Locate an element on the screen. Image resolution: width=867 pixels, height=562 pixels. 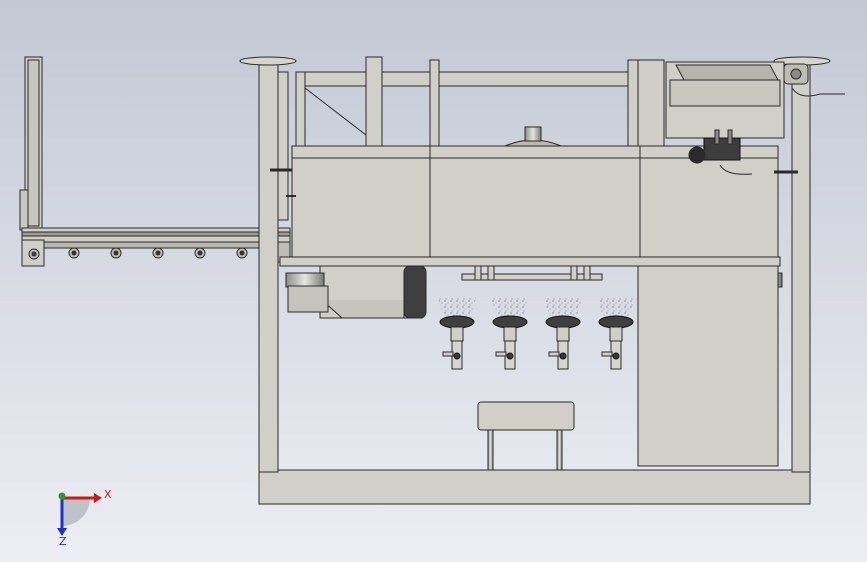
spray-manifold is located at coordinates (532, 273).